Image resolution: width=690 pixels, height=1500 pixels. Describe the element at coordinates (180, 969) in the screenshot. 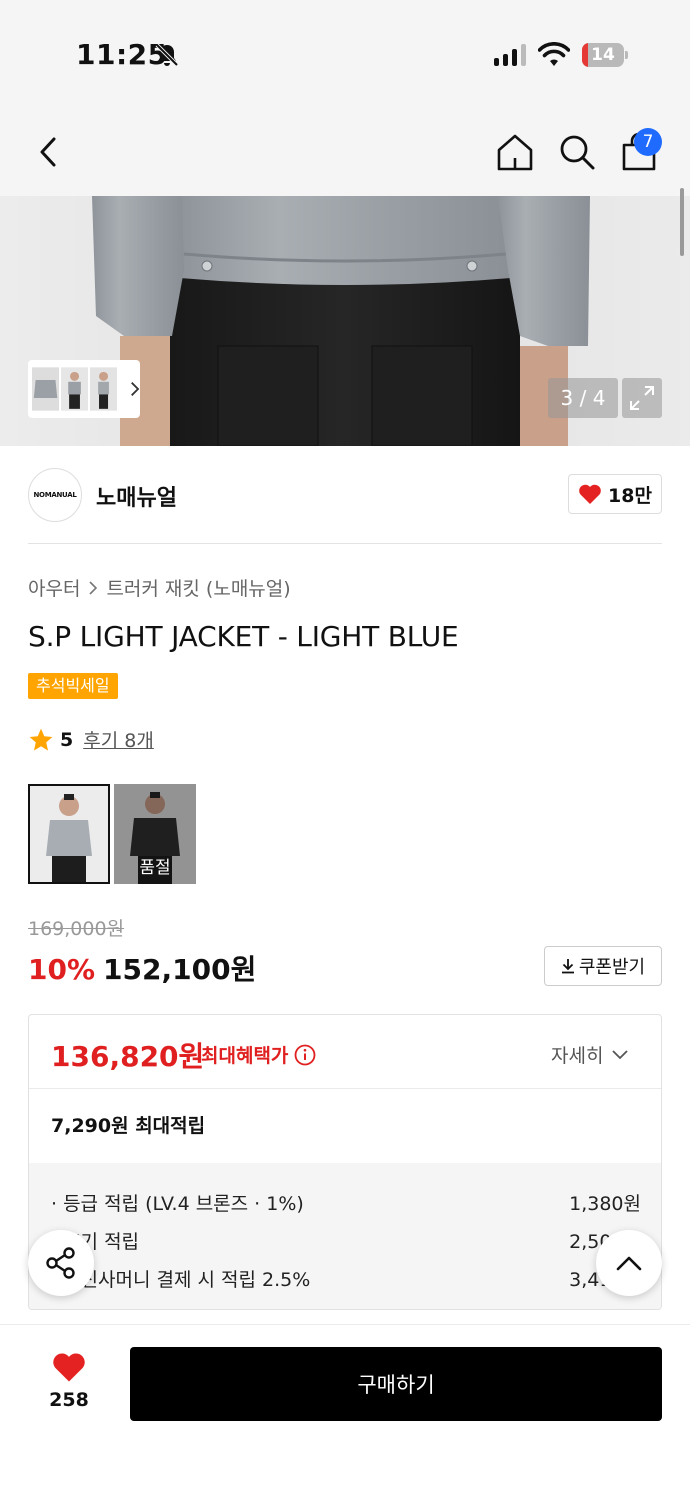

I see `sale-price: 152,100원` at that location.